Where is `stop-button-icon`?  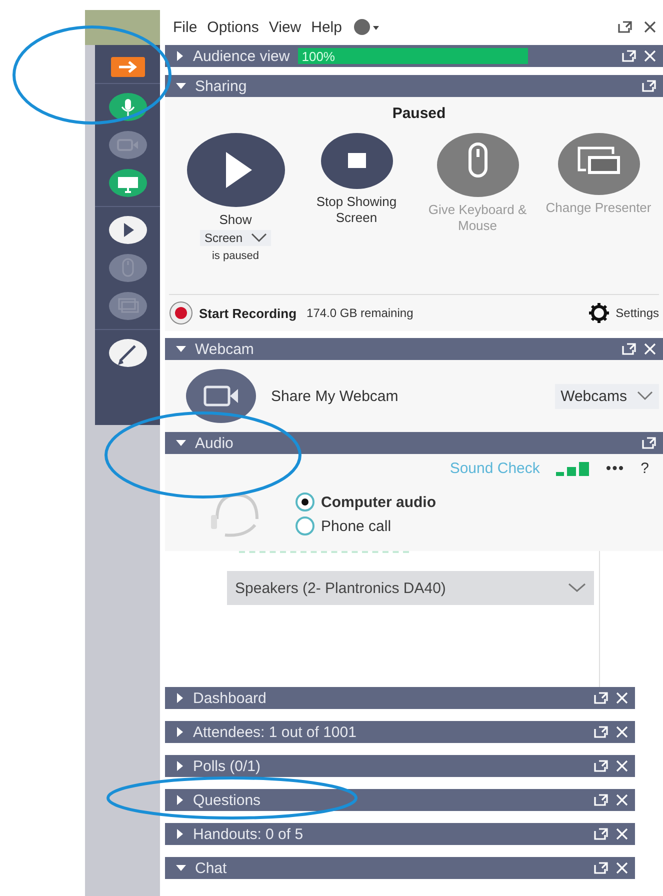
stop-button-icon is located at coordinates (357, 161).